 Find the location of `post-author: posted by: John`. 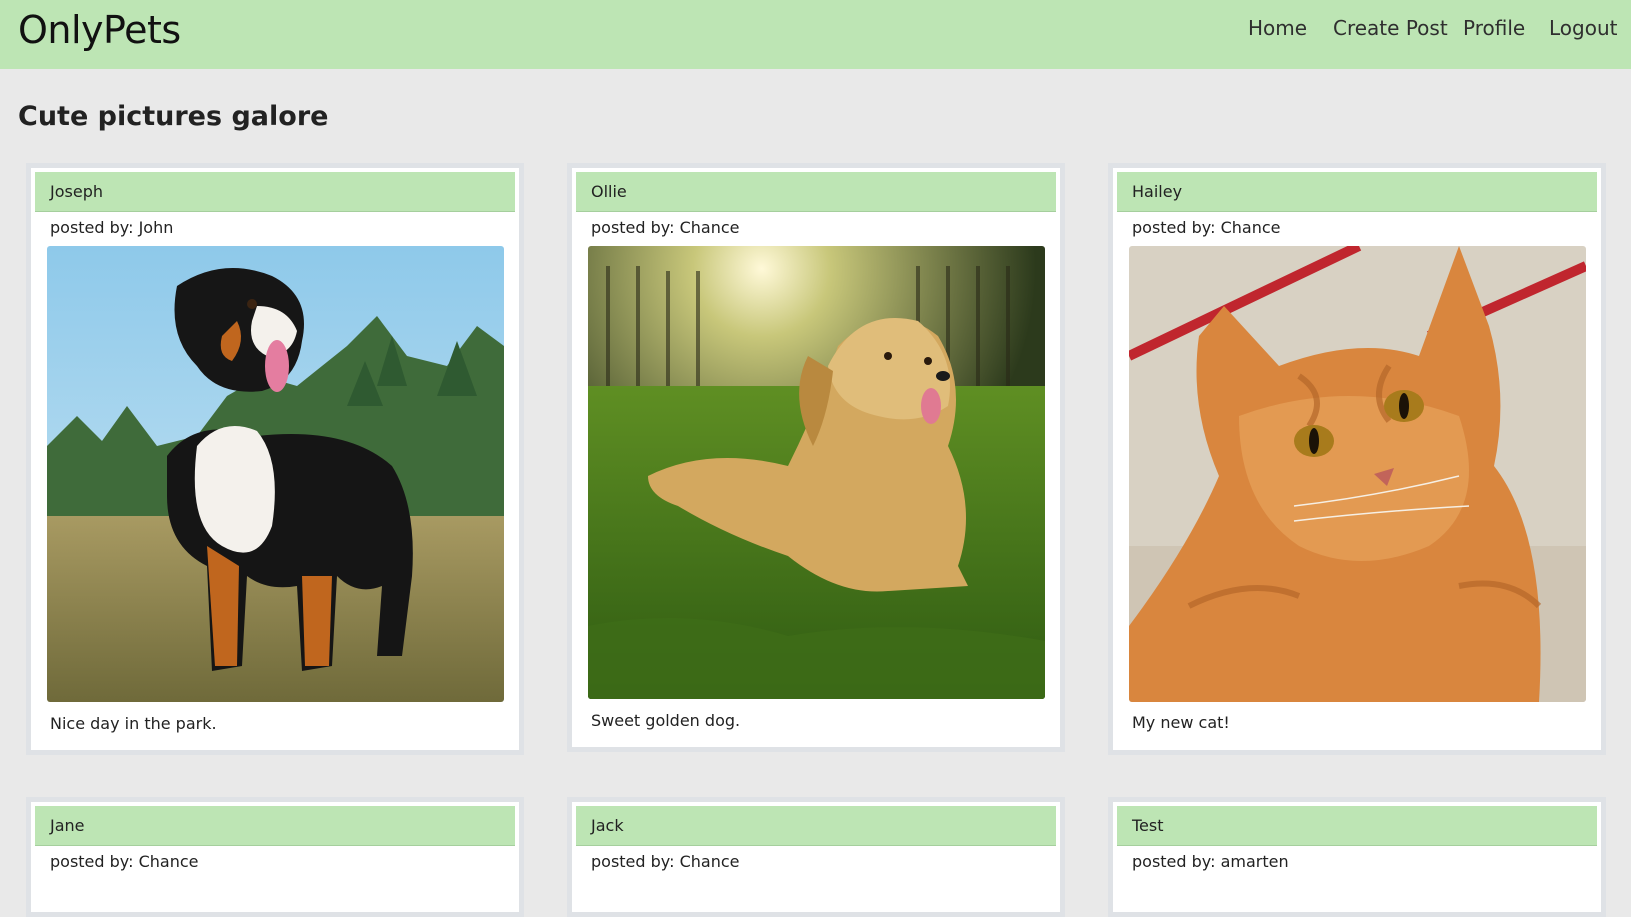

post-author: posted by: John is located at coordinates (112, 227).